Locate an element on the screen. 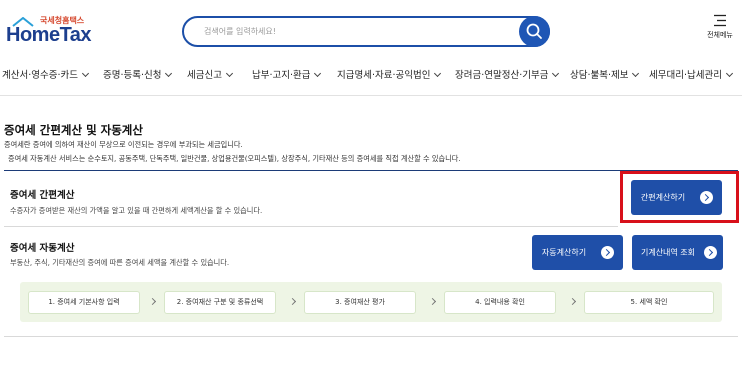 This screenshot has width=742, height=376. step-label: 5. 세액 확인 is located at coordinates (649, 302).